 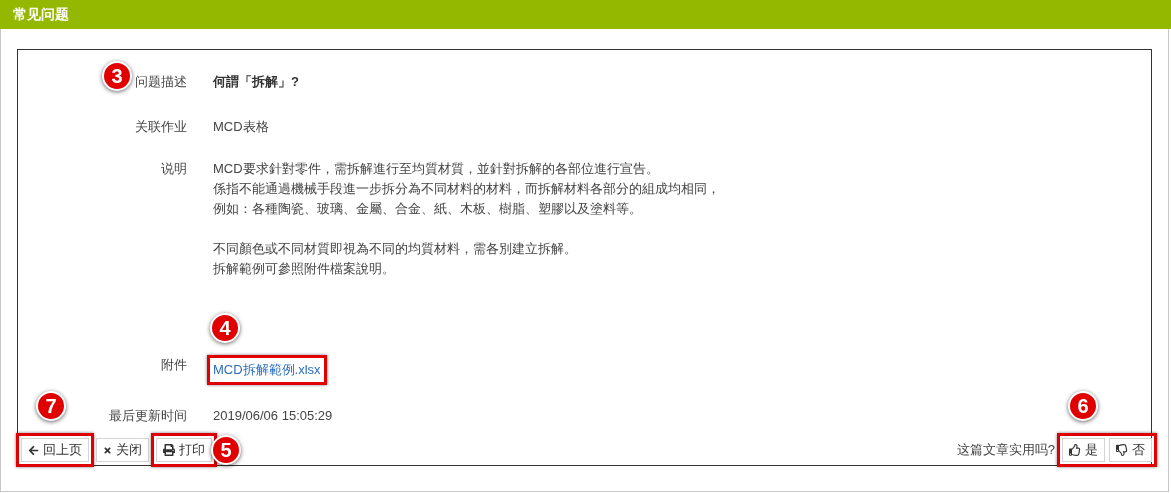 I want to click on close-button: 关闭, so click(x=122, y=450).